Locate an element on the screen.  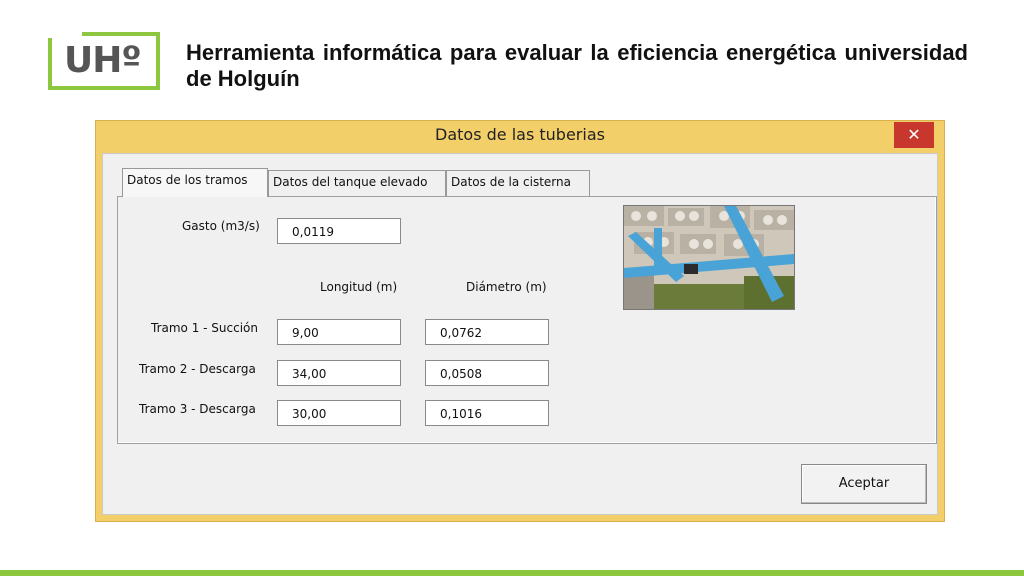
diametro-header: Diámetro (m) is located at coordinates (506, 287).